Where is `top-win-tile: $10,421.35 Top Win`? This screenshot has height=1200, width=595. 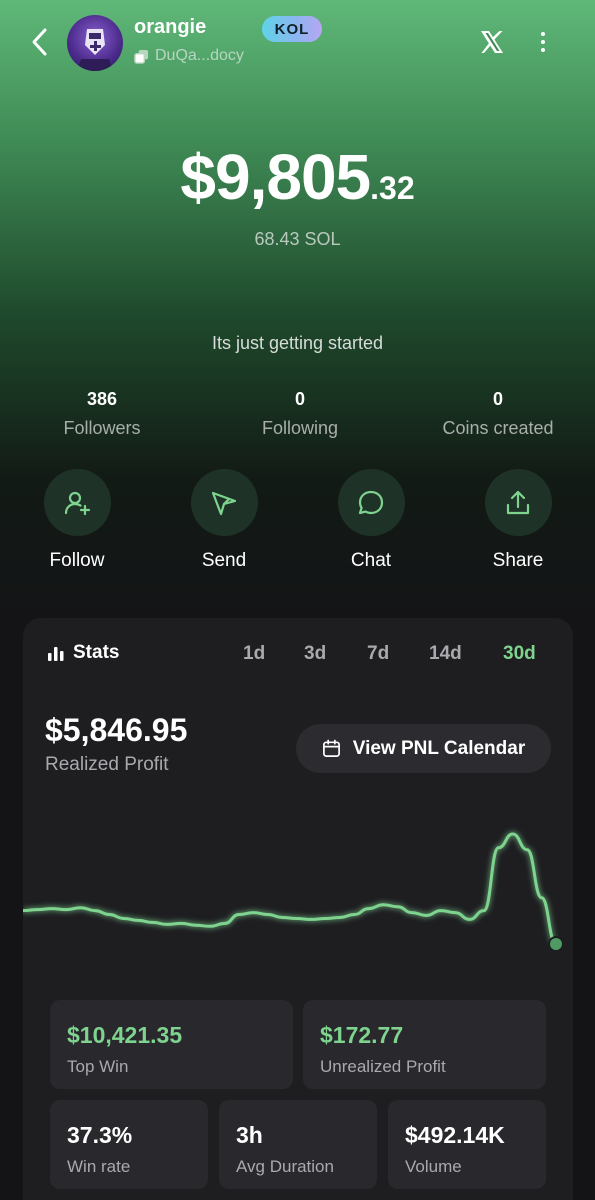
top-win-tile: $10,421.35 Top Win is located at coordinates (171, 1044).